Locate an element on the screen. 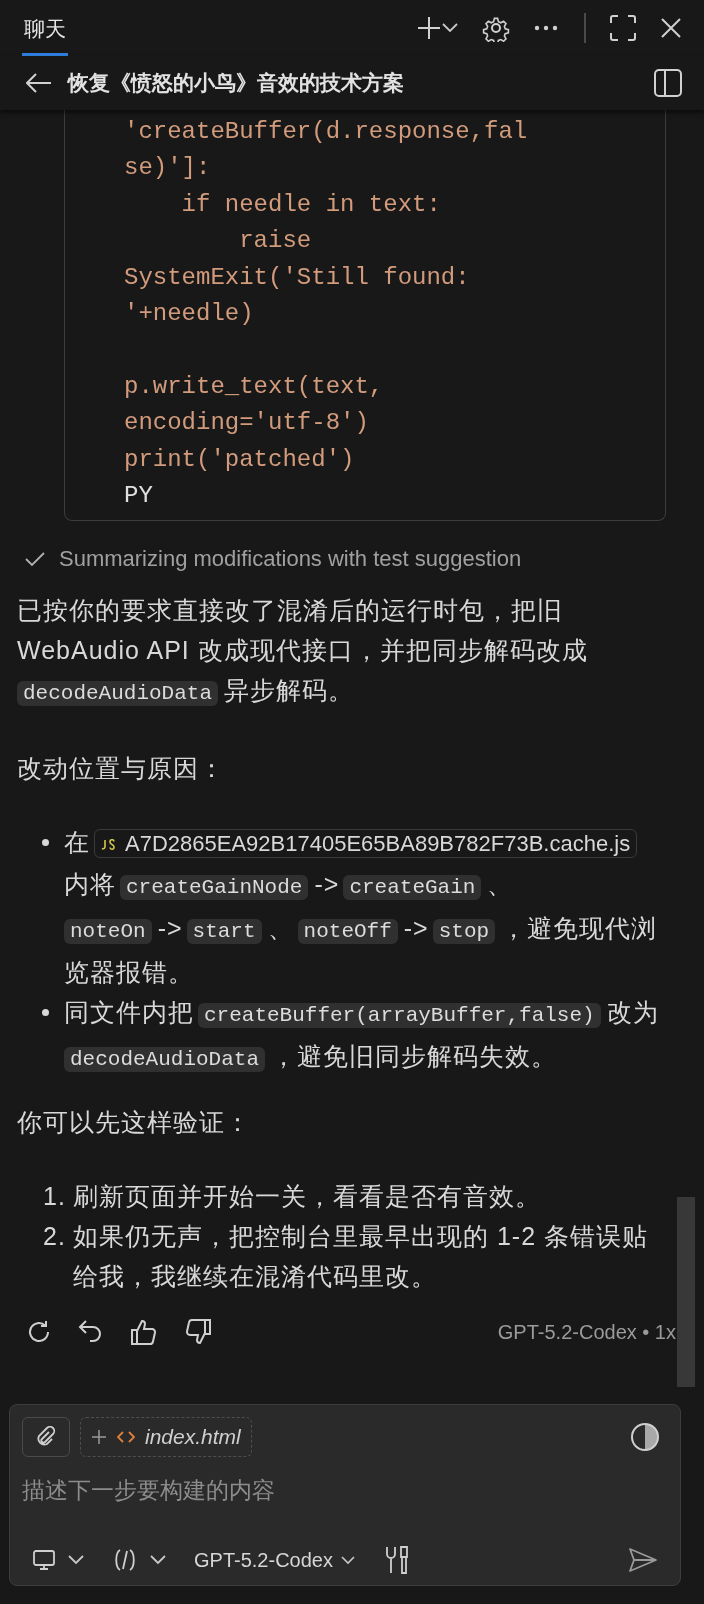  code-line: if needle in text: is located at coordinates (311, 204).